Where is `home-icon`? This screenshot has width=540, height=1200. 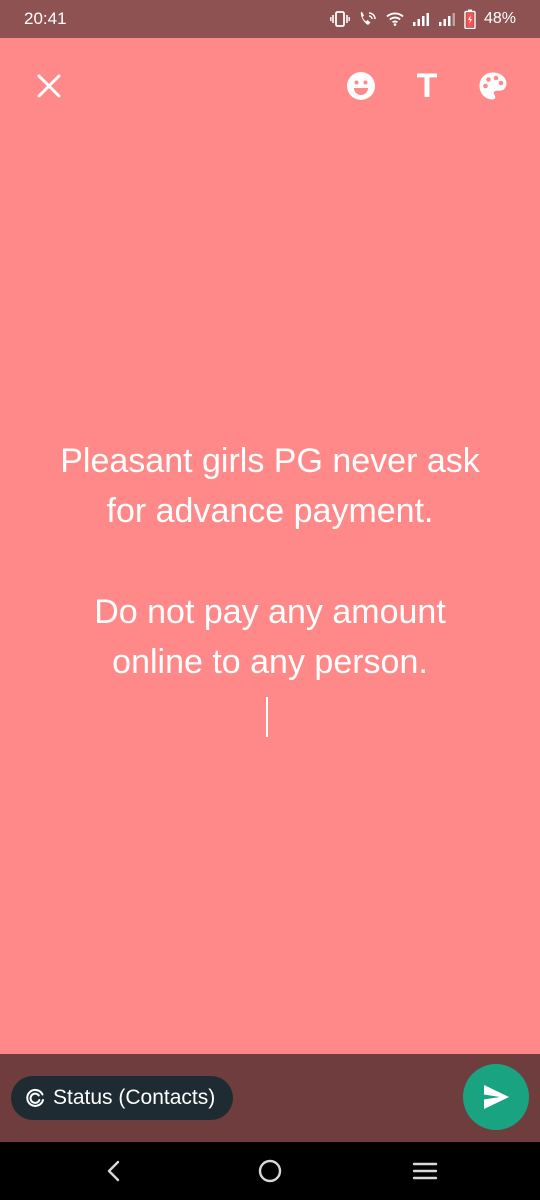
home-icon is located at coordinates (270, 1171).